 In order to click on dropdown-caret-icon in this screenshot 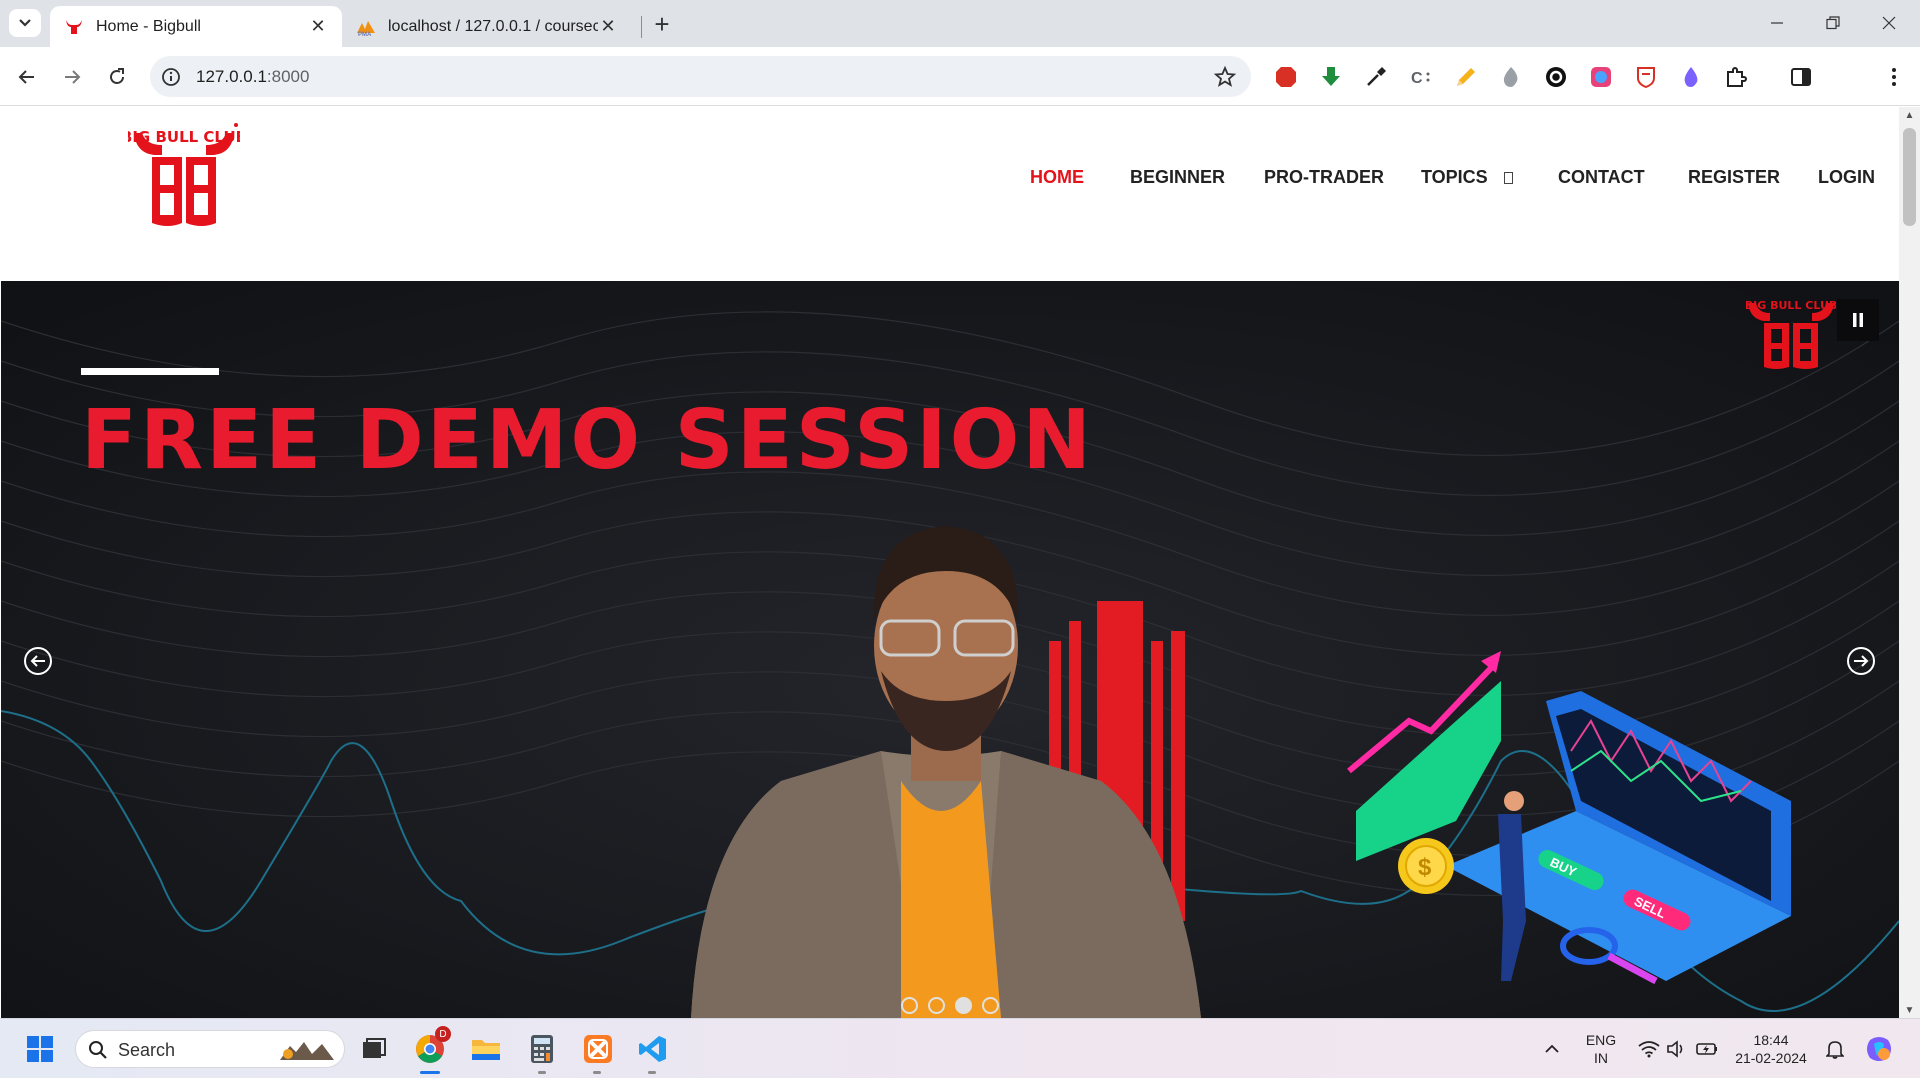, I will do `click(1508, 178)`.